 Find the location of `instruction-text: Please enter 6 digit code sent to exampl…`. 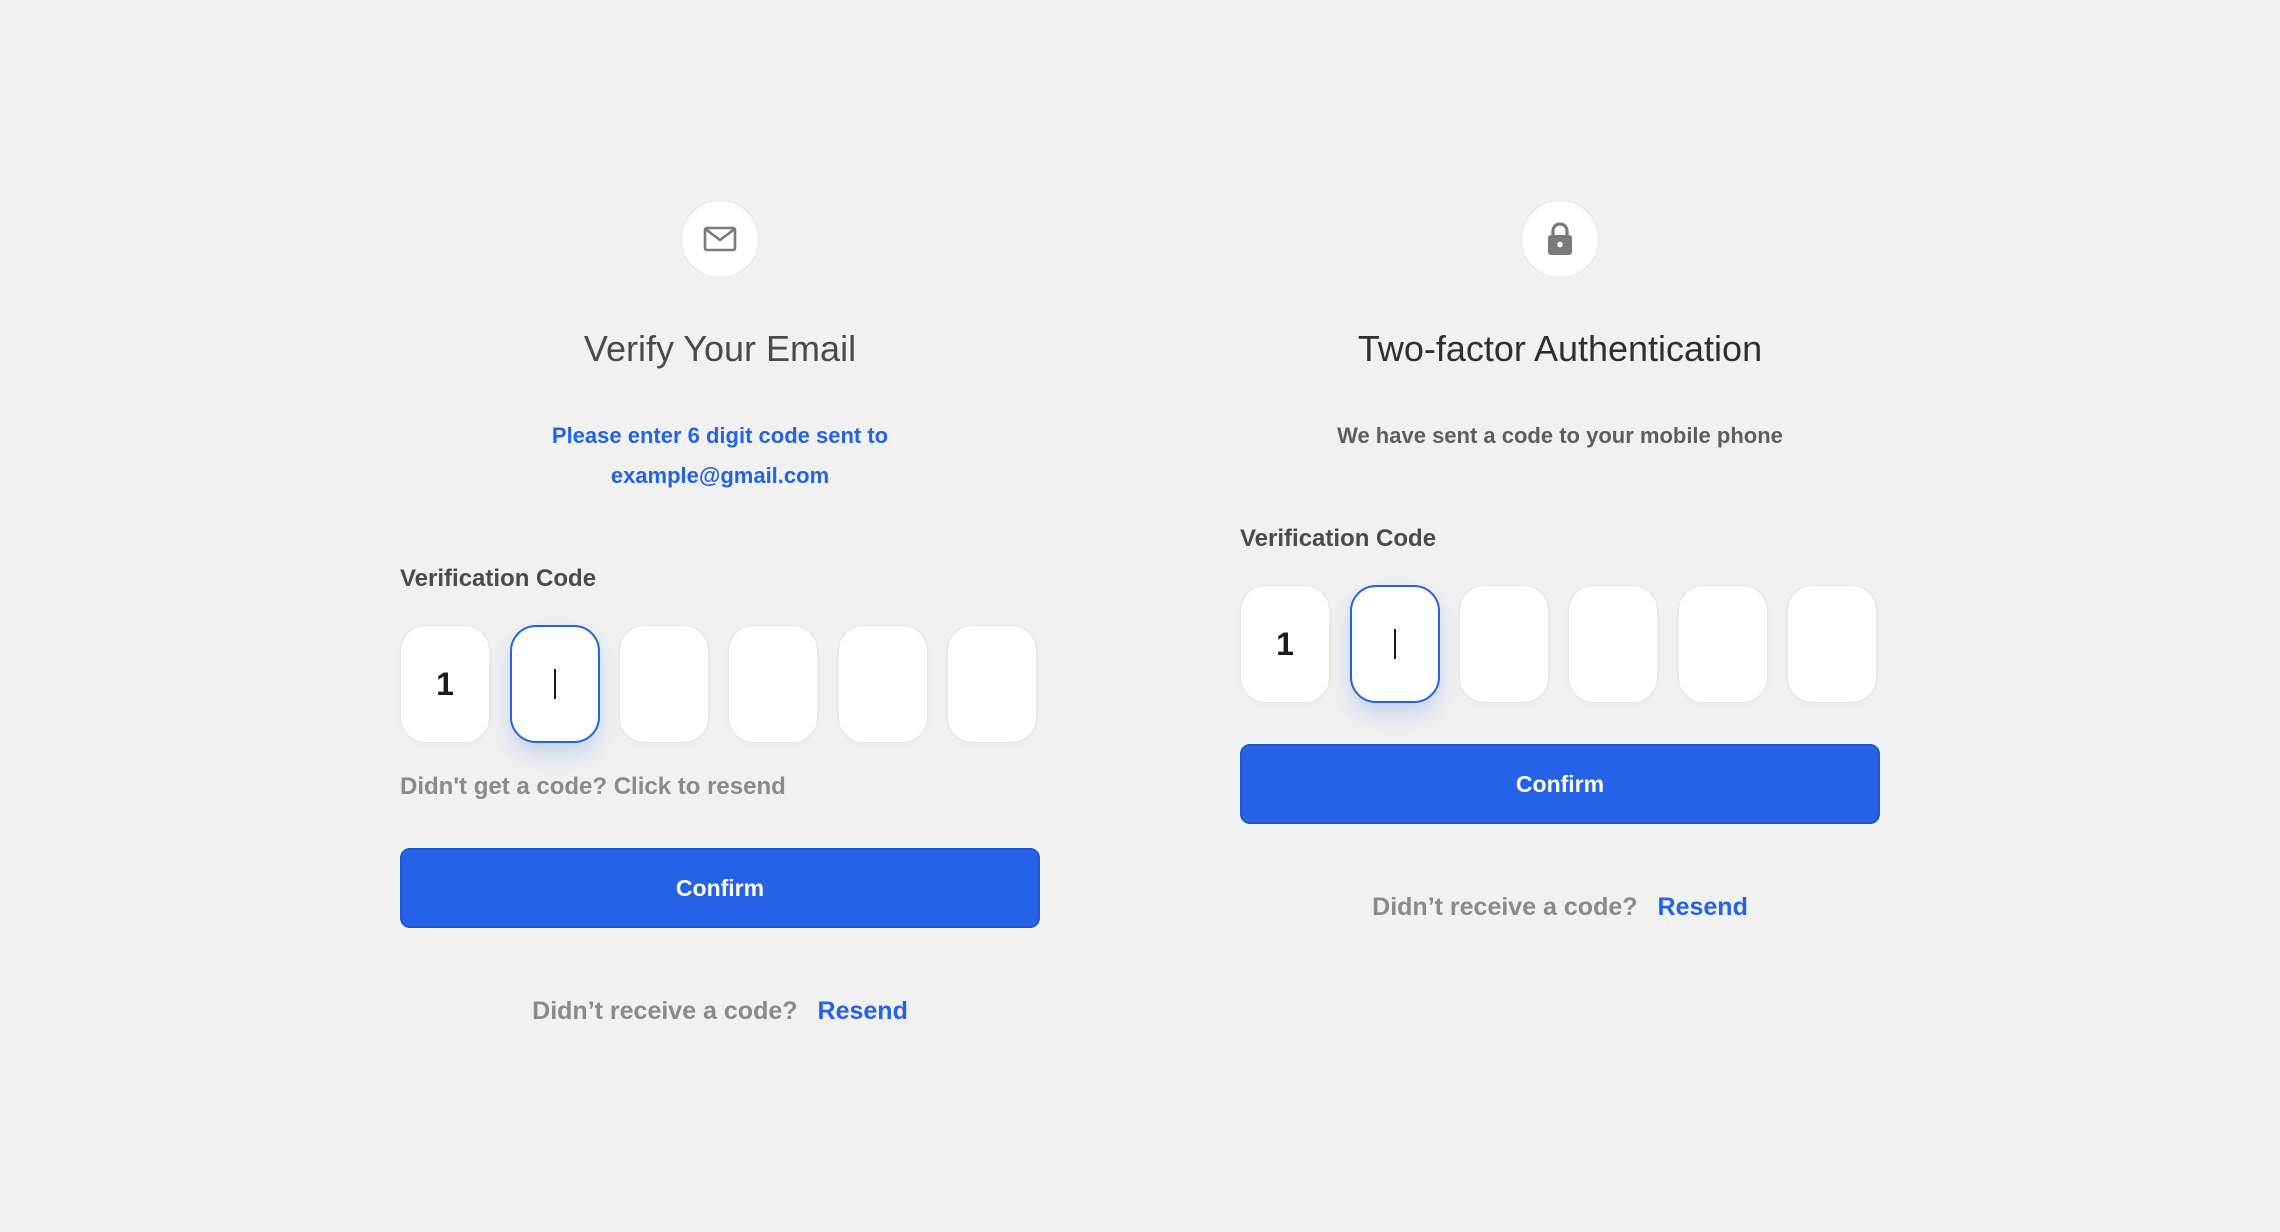

instruction-text: Please enter 6 digit code sent to exampl… is located at coordinates (720, 456).